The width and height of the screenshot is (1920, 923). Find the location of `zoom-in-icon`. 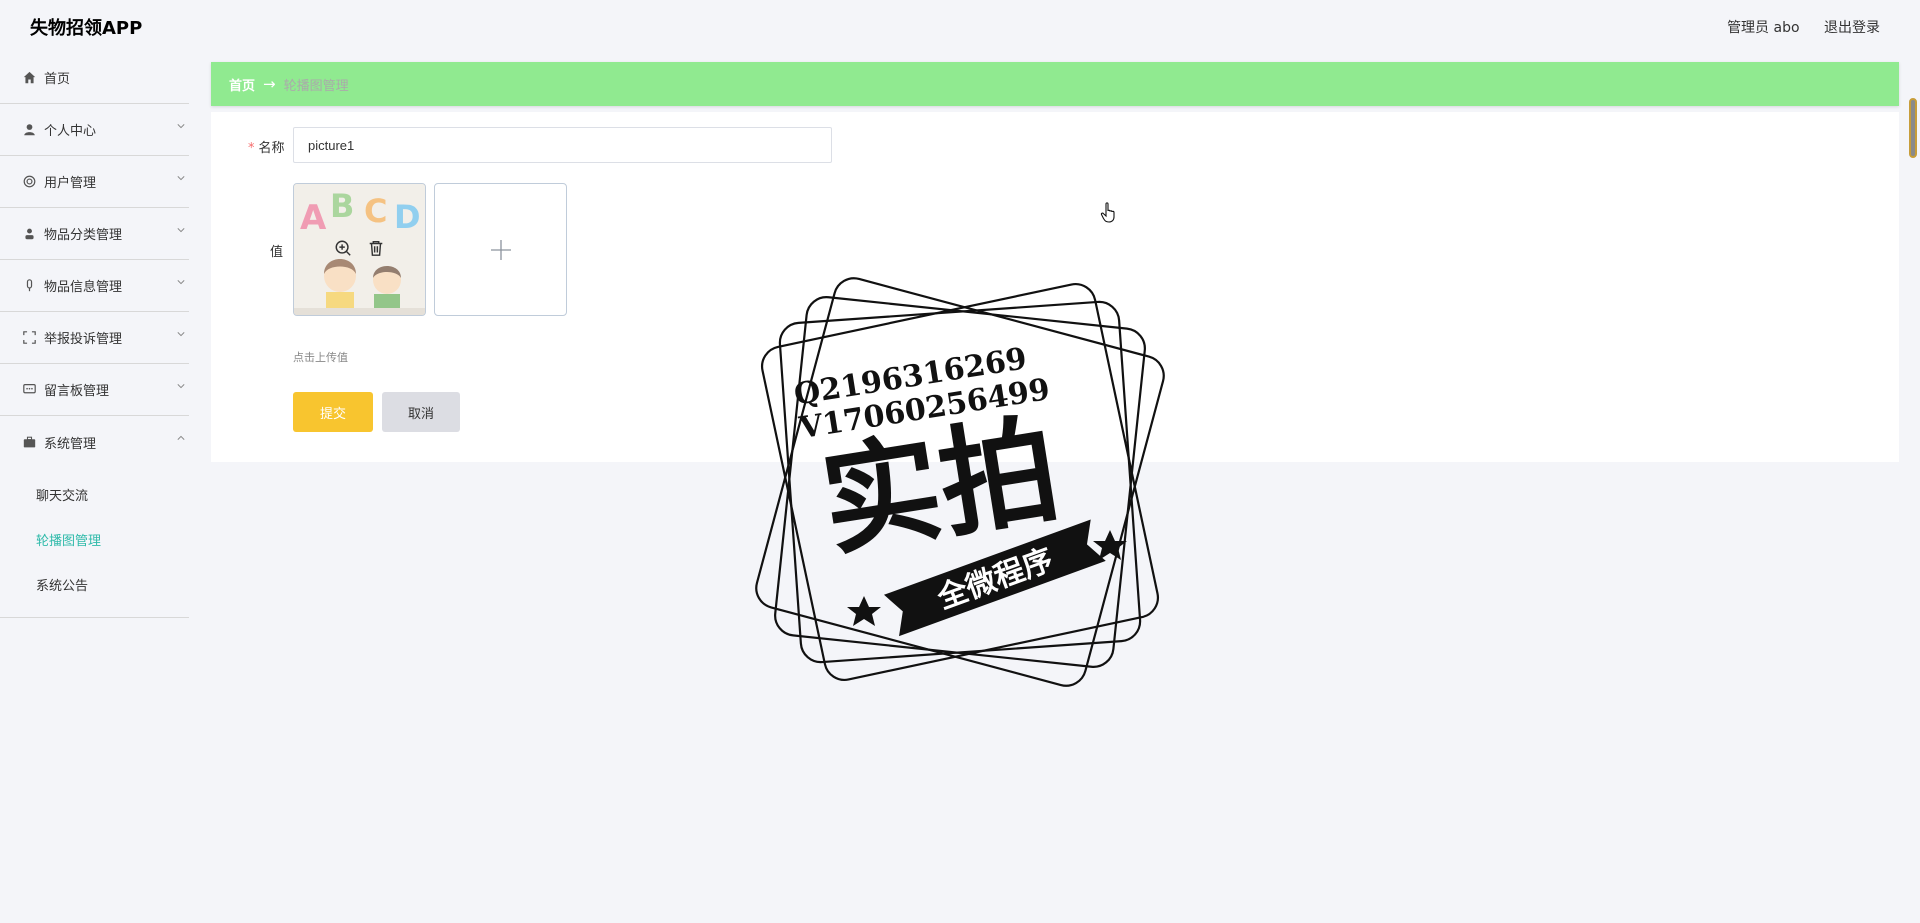

zoom-in-icon is located at coordinates (343, 248).